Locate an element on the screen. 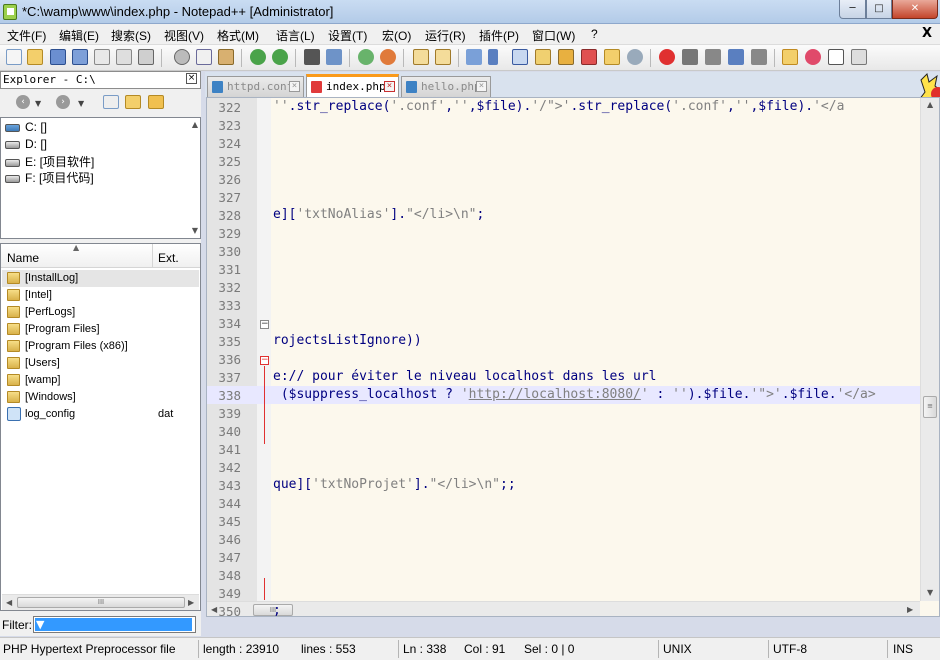  play-macro-icon is located at coordinates (713, 57).